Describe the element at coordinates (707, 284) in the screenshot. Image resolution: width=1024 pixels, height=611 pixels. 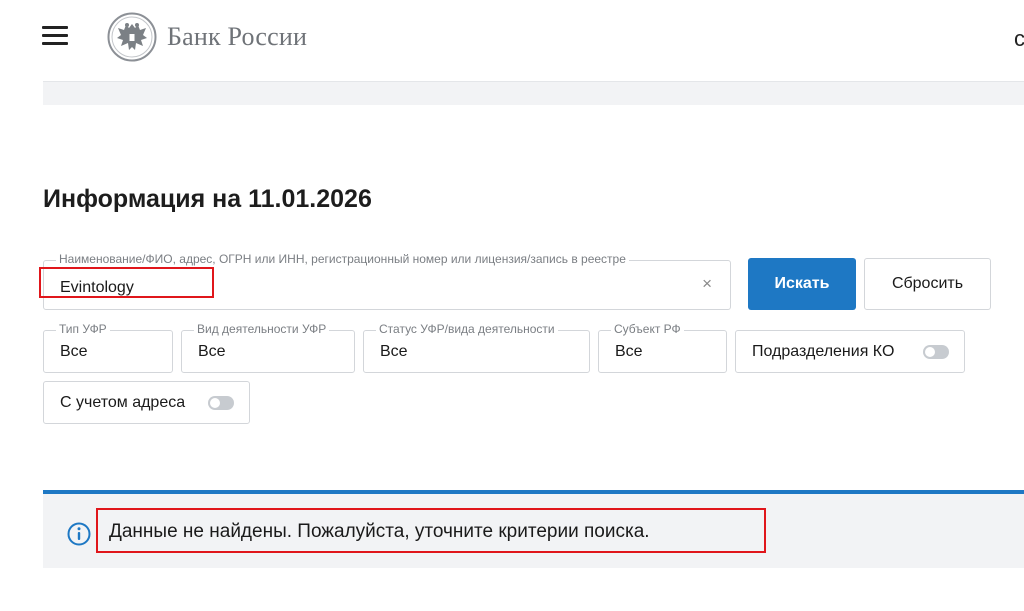
I see `clear-search-icon: ×` at that location.